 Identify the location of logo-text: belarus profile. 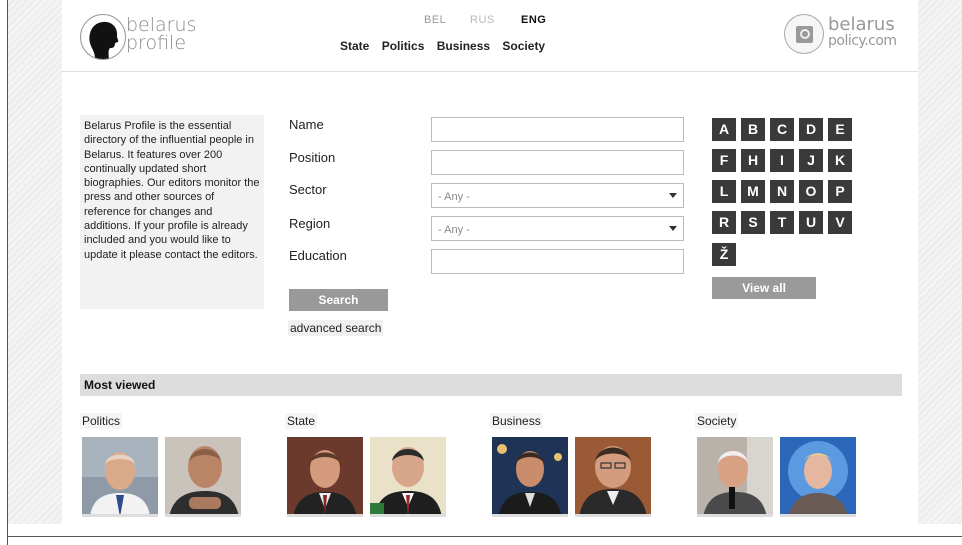
(161, 35).